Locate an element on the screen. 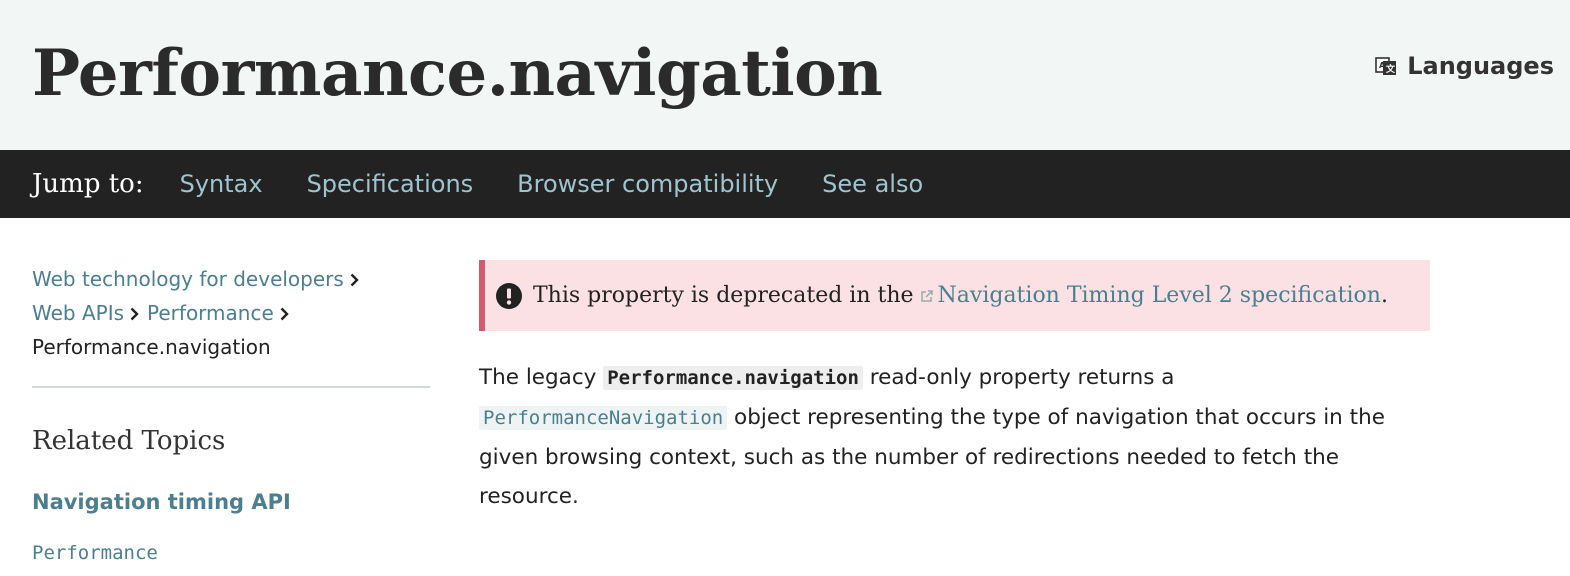  intro-text-1: The legacy is located at coordinates (541, 377).